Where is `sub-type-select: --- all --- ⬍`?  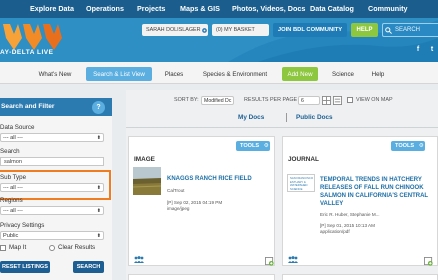
sub-type-select: --- all --- ⬍ is located at coordinates (52, 187).